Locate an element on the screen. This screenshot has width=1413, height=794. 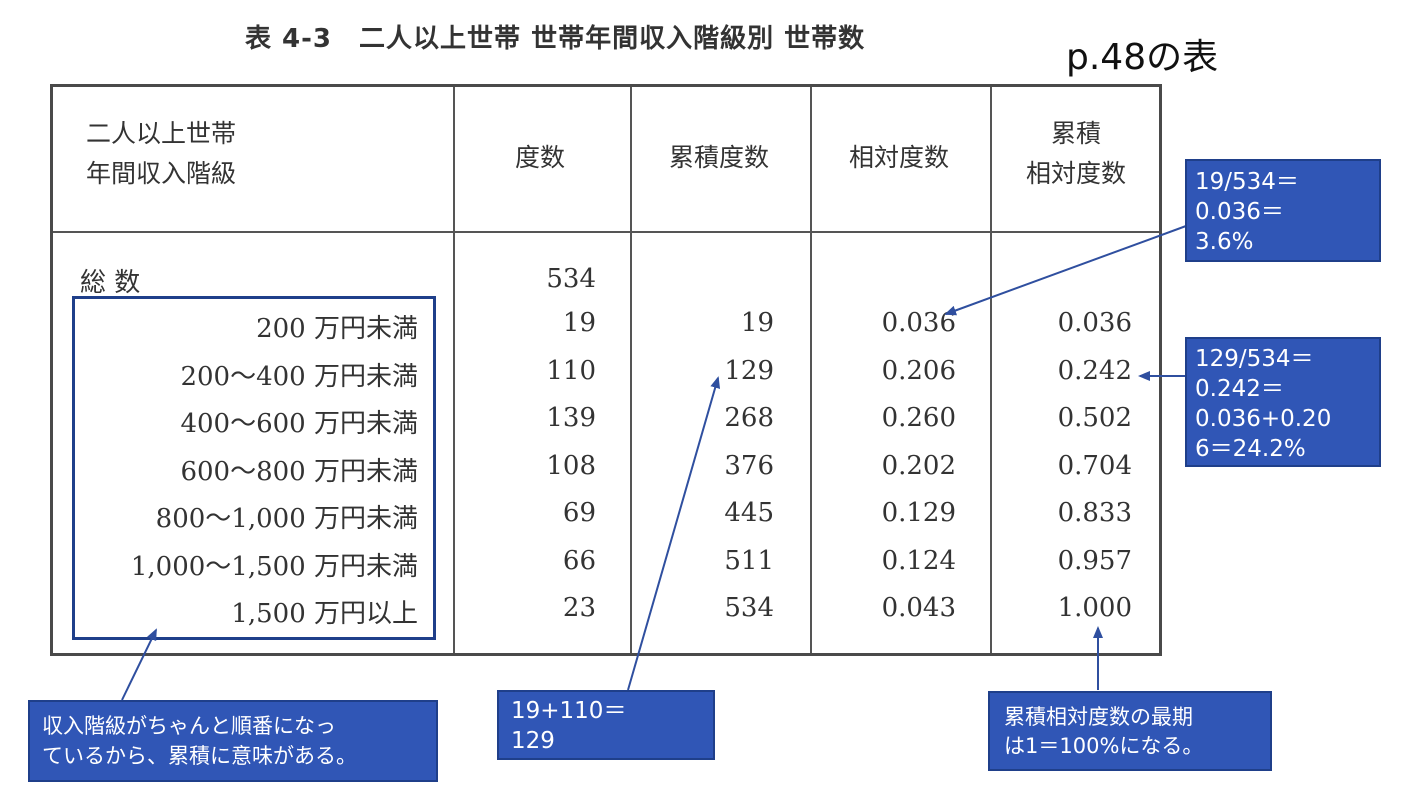
callout-line: 6＝24.2% is located at coordinates (1250, 449).